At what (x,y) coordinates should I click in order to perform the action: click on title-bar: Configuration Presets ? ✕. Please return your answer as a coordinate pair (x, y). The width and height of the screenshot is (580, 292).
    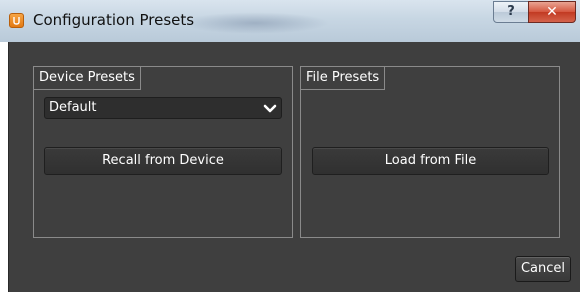
    Looking at the image, I should click on (290, 21).